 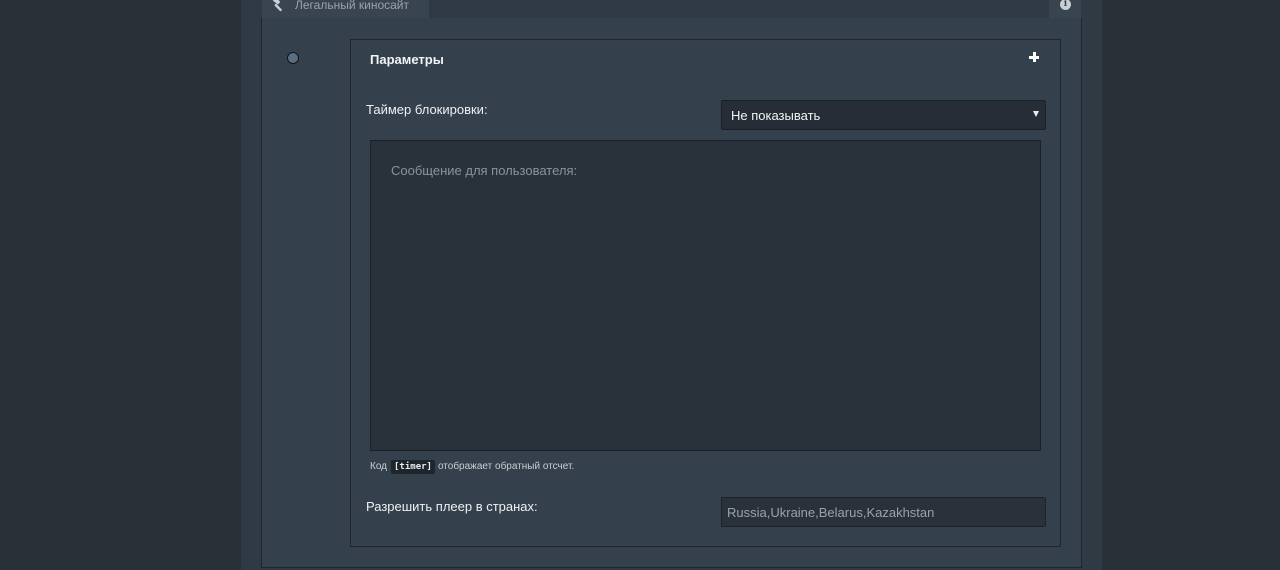 What do you see at coordinates (427, 109) in the screenshot?
I see `block-timer-label: Таймер блокировки:` at bounding box center [427, 109].